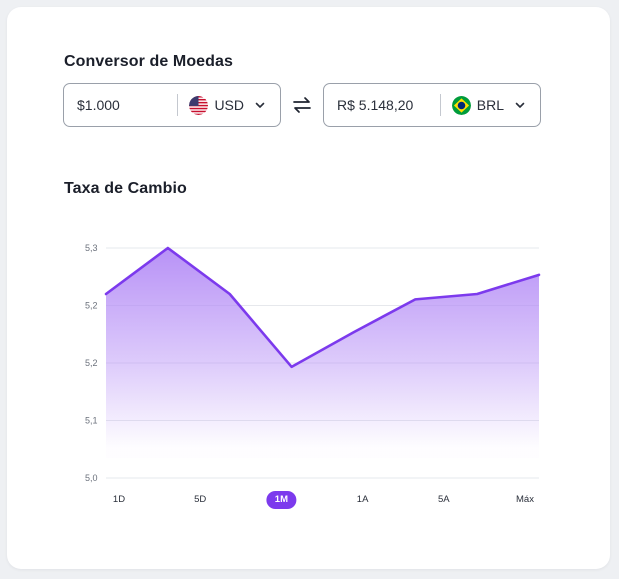  Describe the element at coordinates (444, 500) in the screenshot. I see `range-button-5a: 5A` at that location.